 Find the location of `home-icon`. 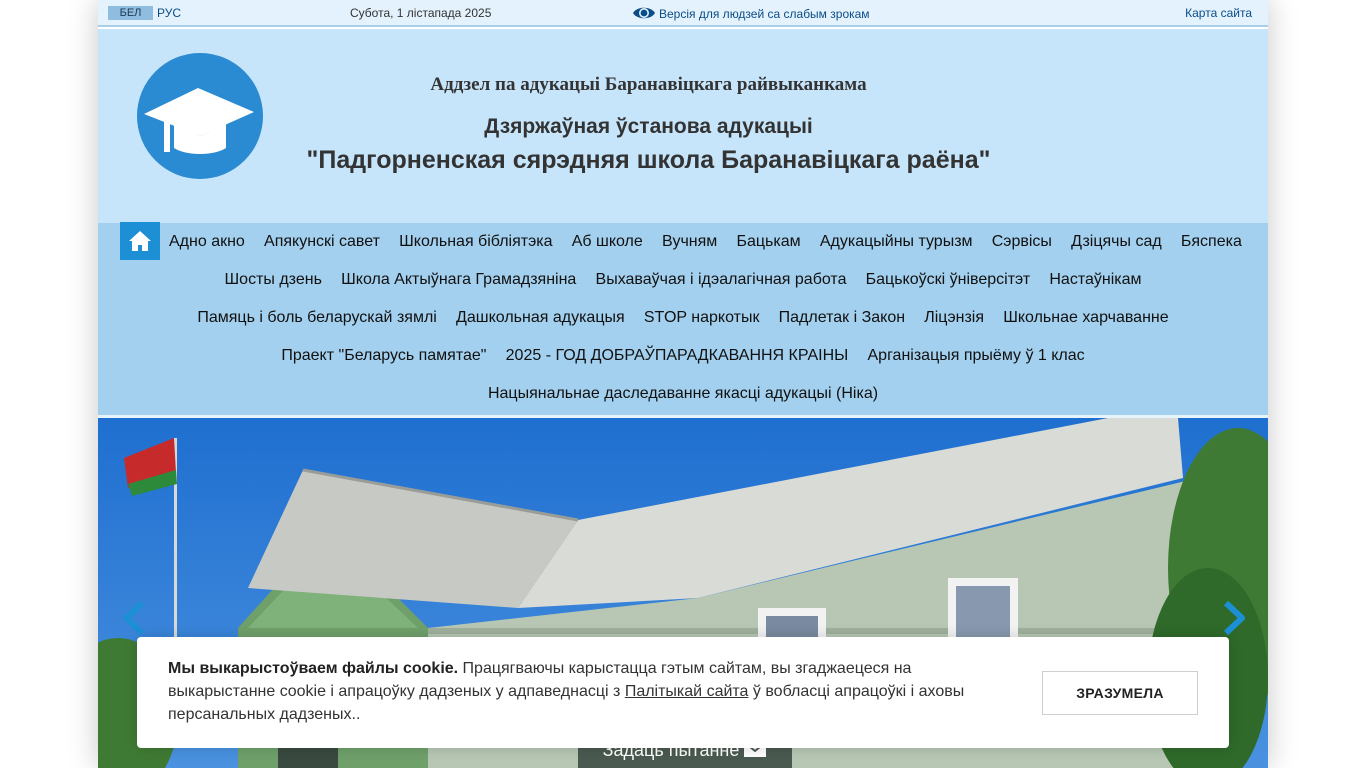

home-icon is located at coordinates (140, 240).